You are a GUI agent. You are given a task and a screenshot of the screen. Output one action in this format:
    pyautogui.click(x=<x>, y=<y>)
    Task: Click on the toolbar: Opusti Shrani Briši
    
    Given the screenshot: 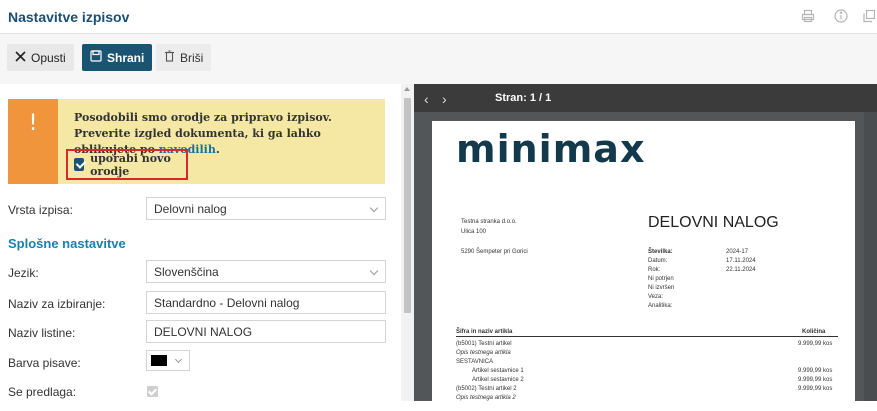 What is the action you would take?
    pyautogui.click(x=438, y=59)
    